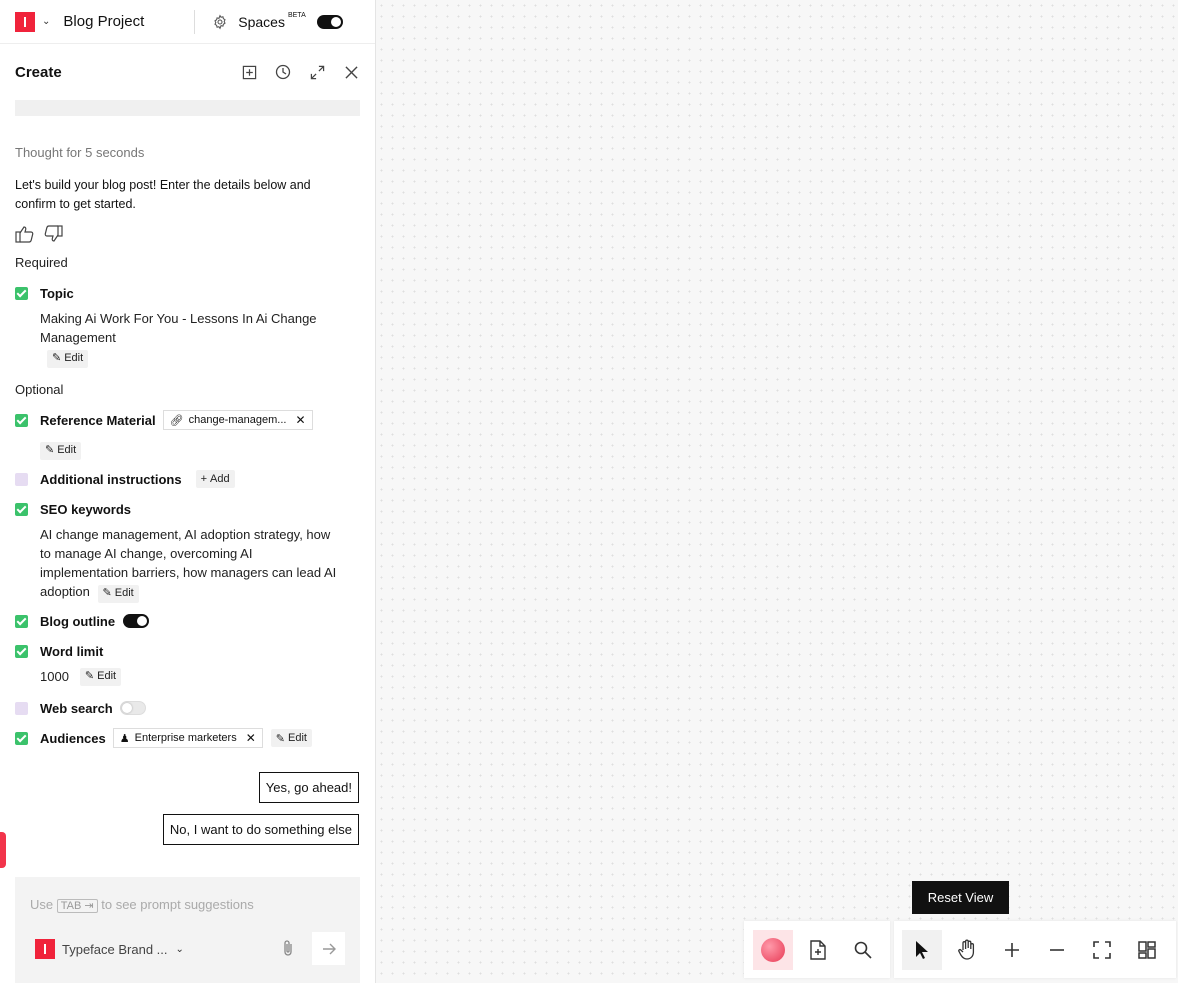 The width and height of the screenshot is (1178, 983). Describe the element at coordinates (220, 22) in the screenshot. I see `gear-icon` at that location.